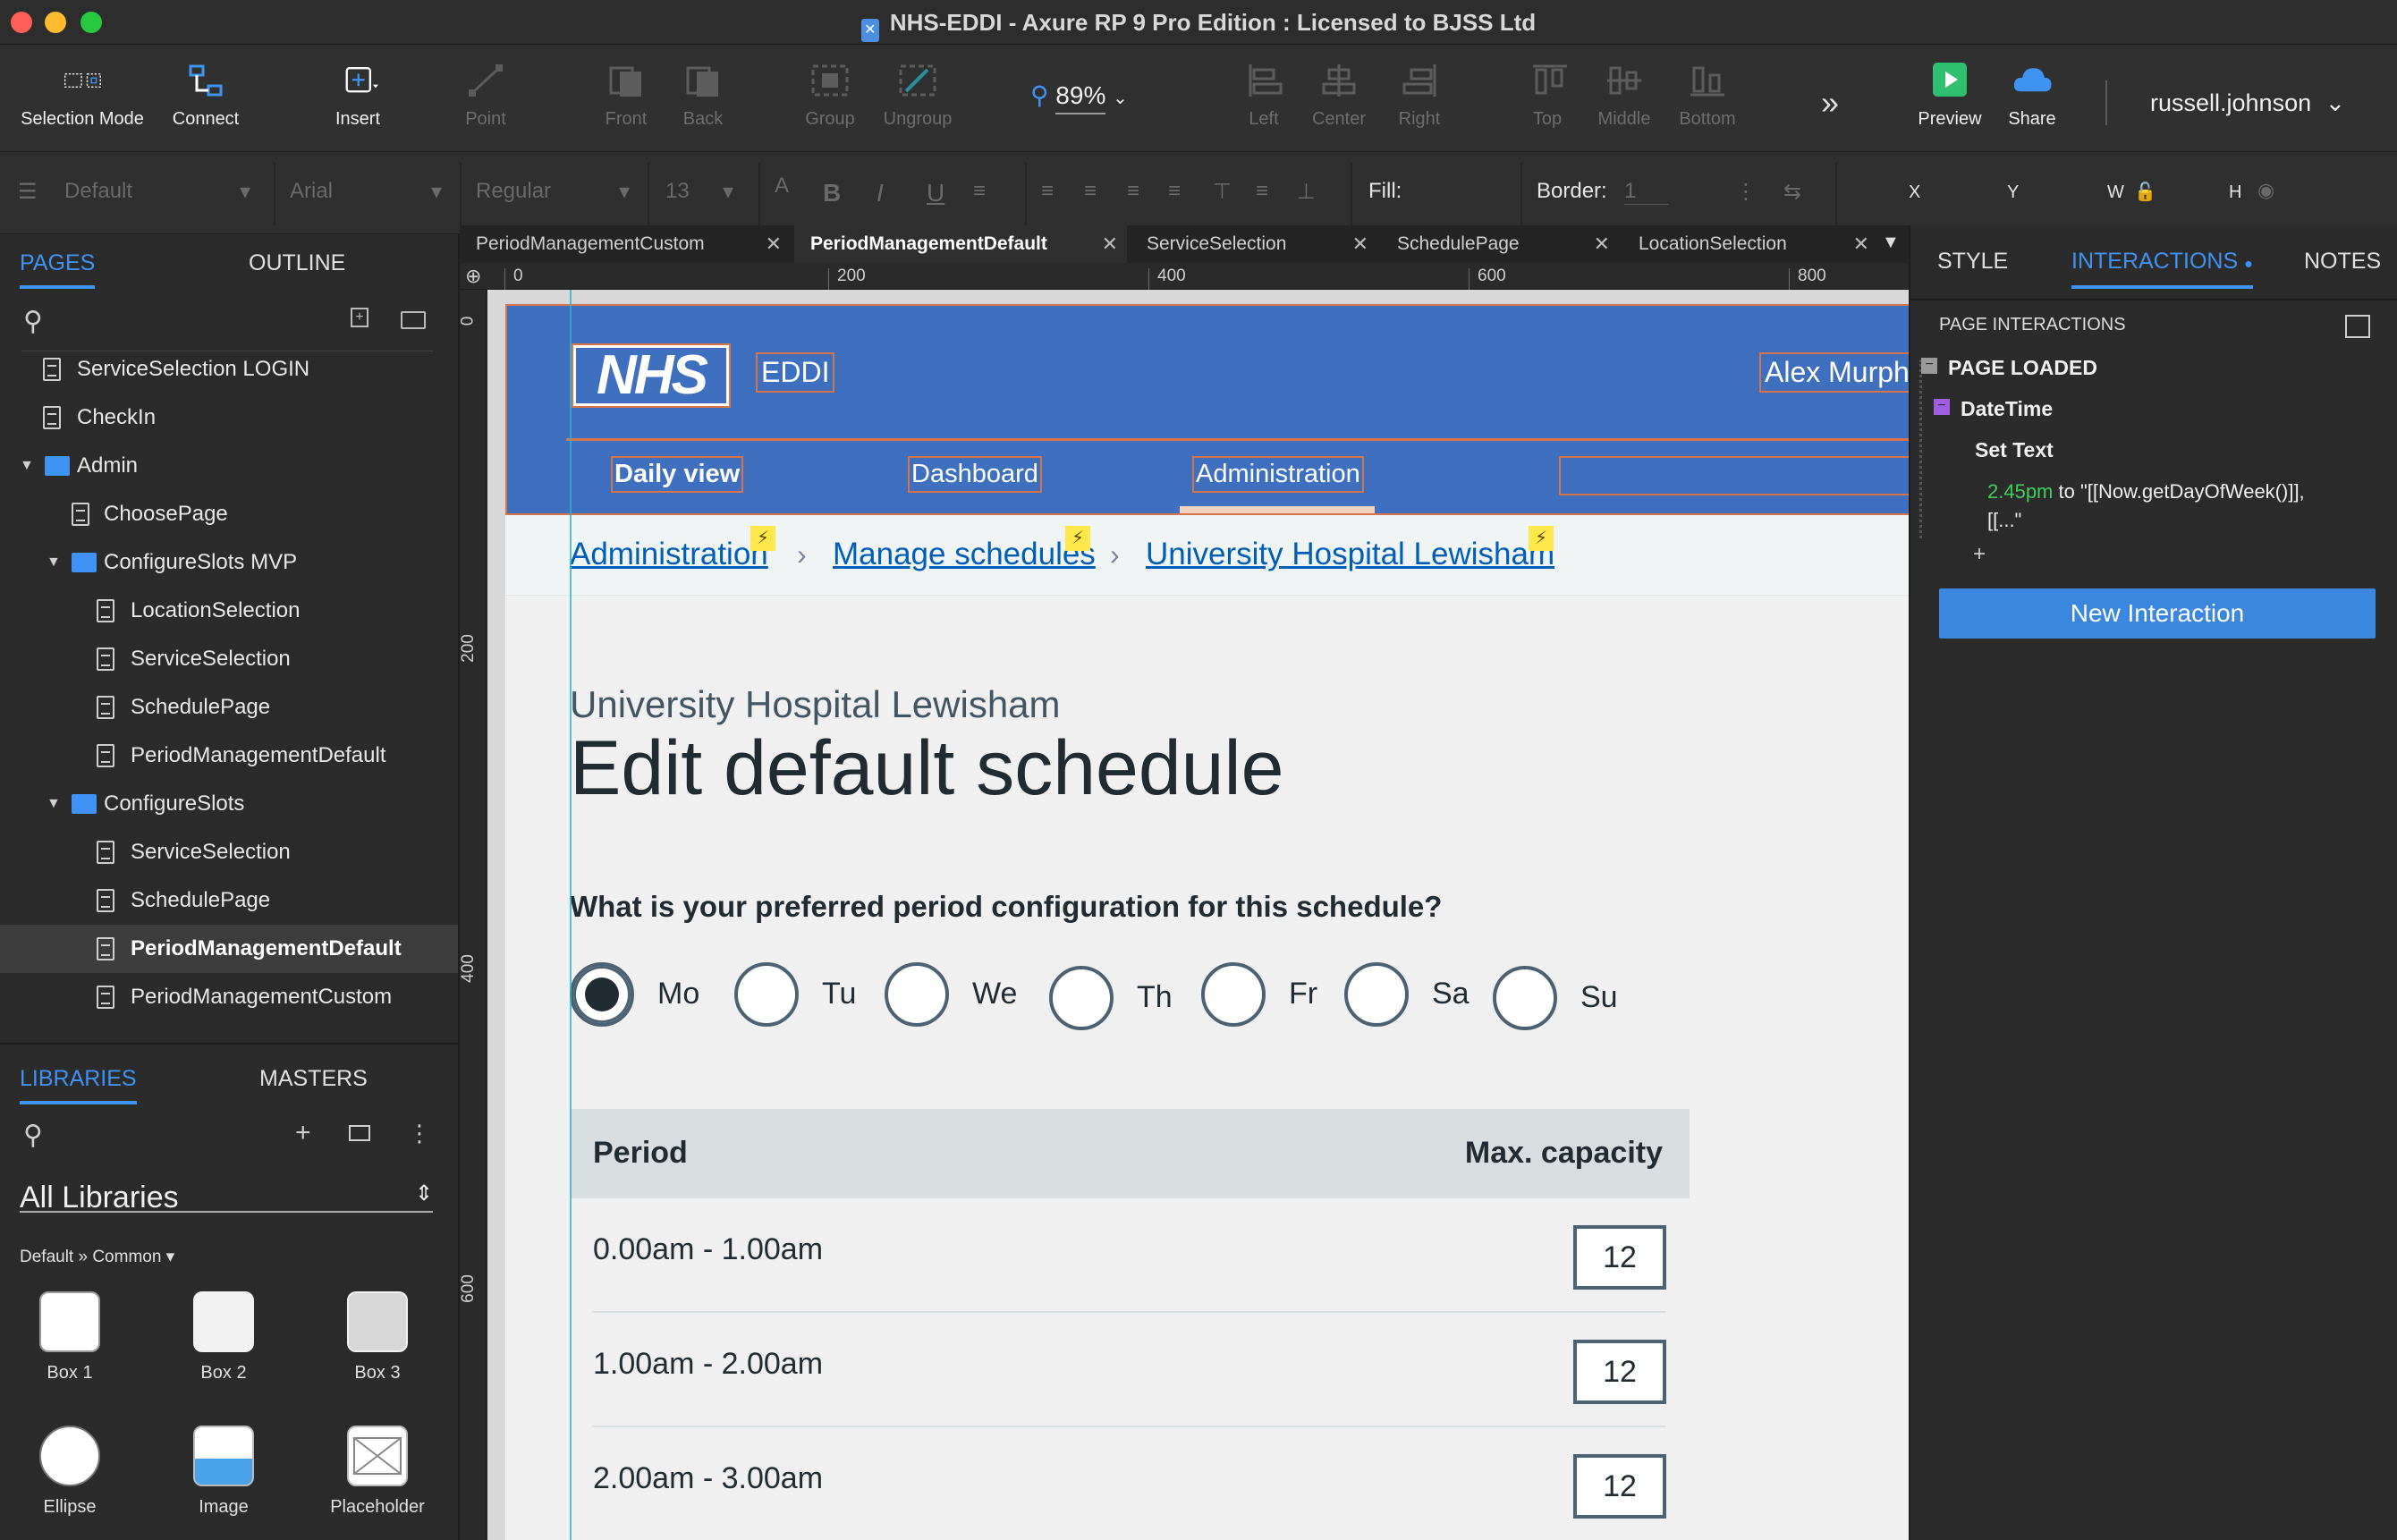  What do you see at coordinates (229, 514) in the screenshot?
I see `page-item: ChoosePage` at bounding box center [229, 514].